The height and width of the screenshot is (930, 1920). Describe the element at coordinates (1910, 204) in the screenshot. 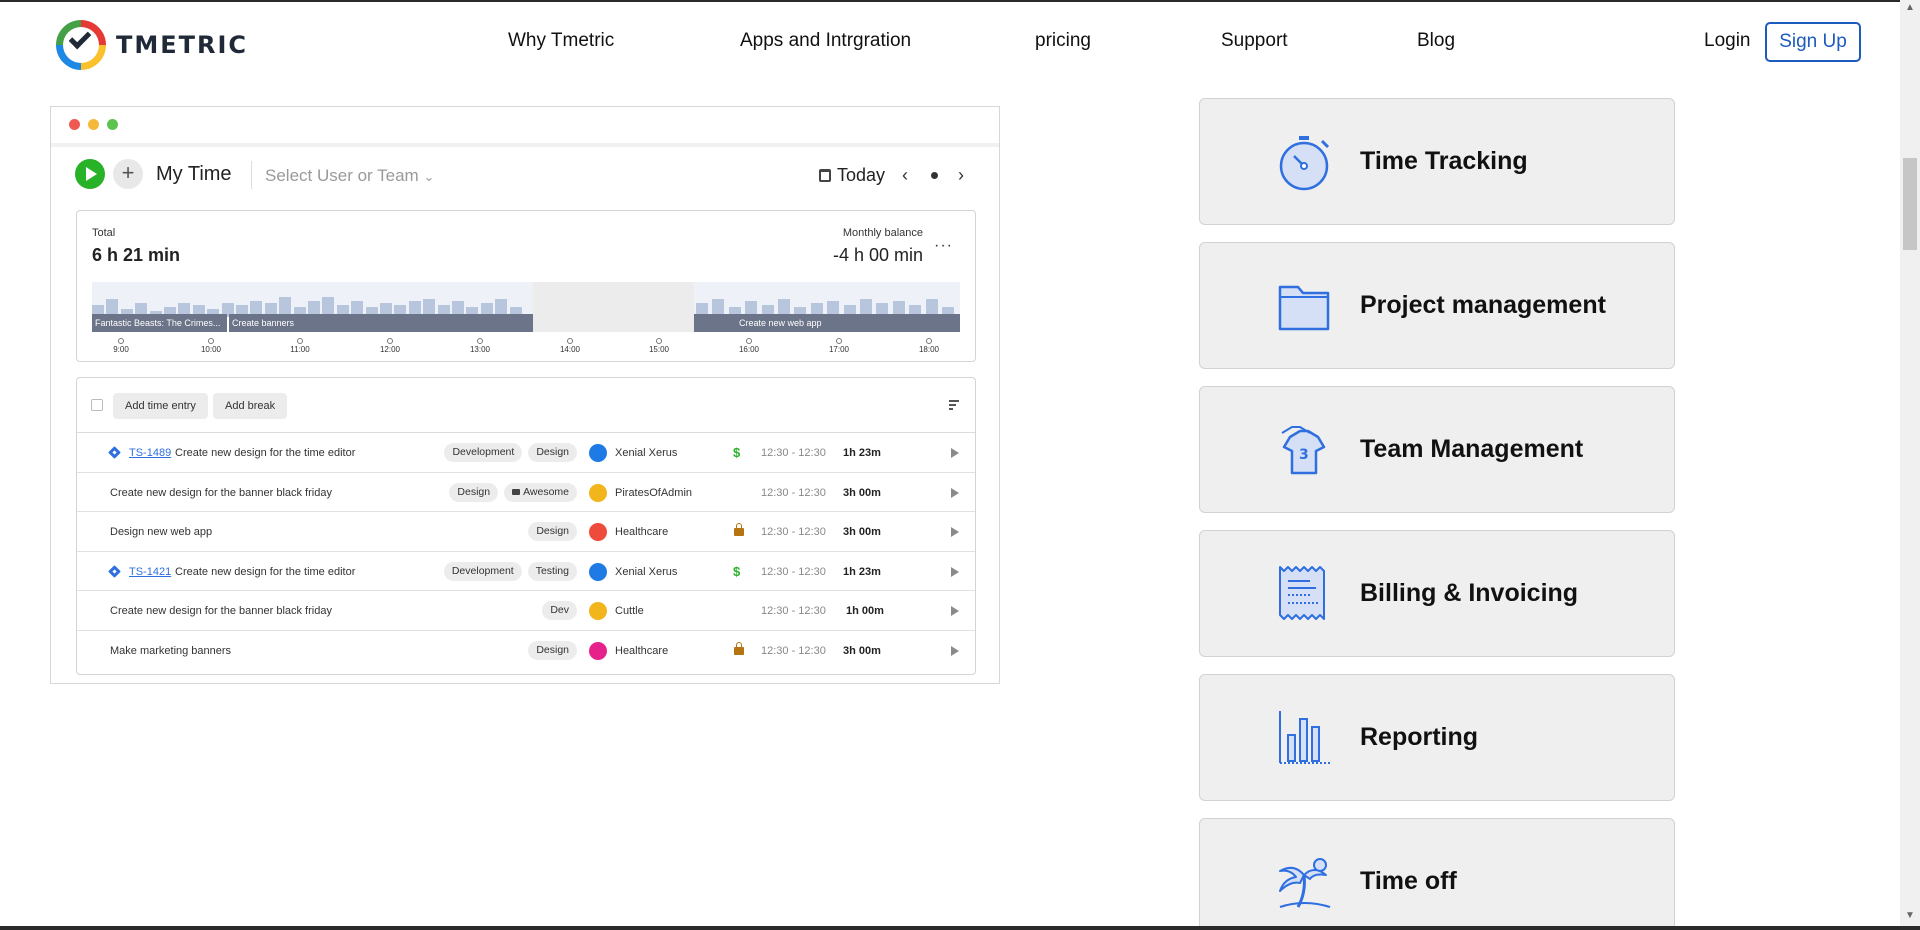

I see `scrollbar-thumb` at that location.